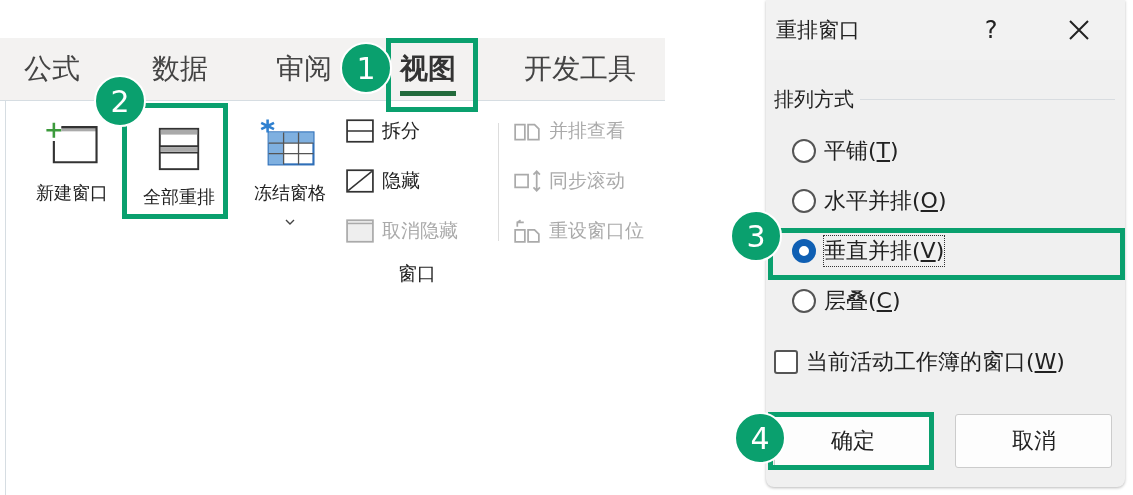 This screenshot has width=1133, height=495. I want to click on help-button: ?, so click(991, 30).